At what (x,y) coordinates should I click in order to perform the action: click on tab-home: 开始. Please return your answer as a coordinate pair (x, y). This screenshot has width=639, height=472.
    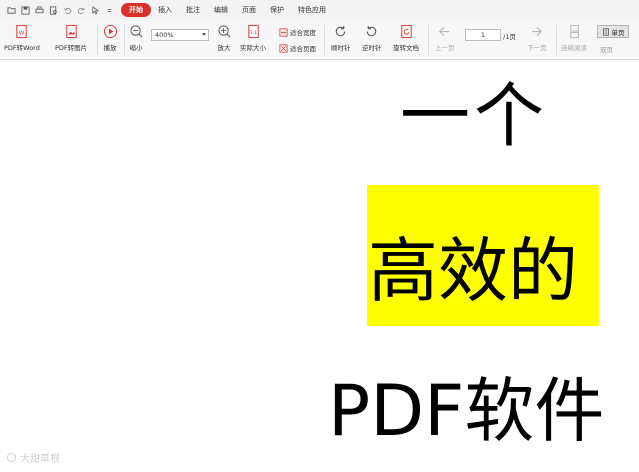
    Looking at the image, I should click on (136, 10).